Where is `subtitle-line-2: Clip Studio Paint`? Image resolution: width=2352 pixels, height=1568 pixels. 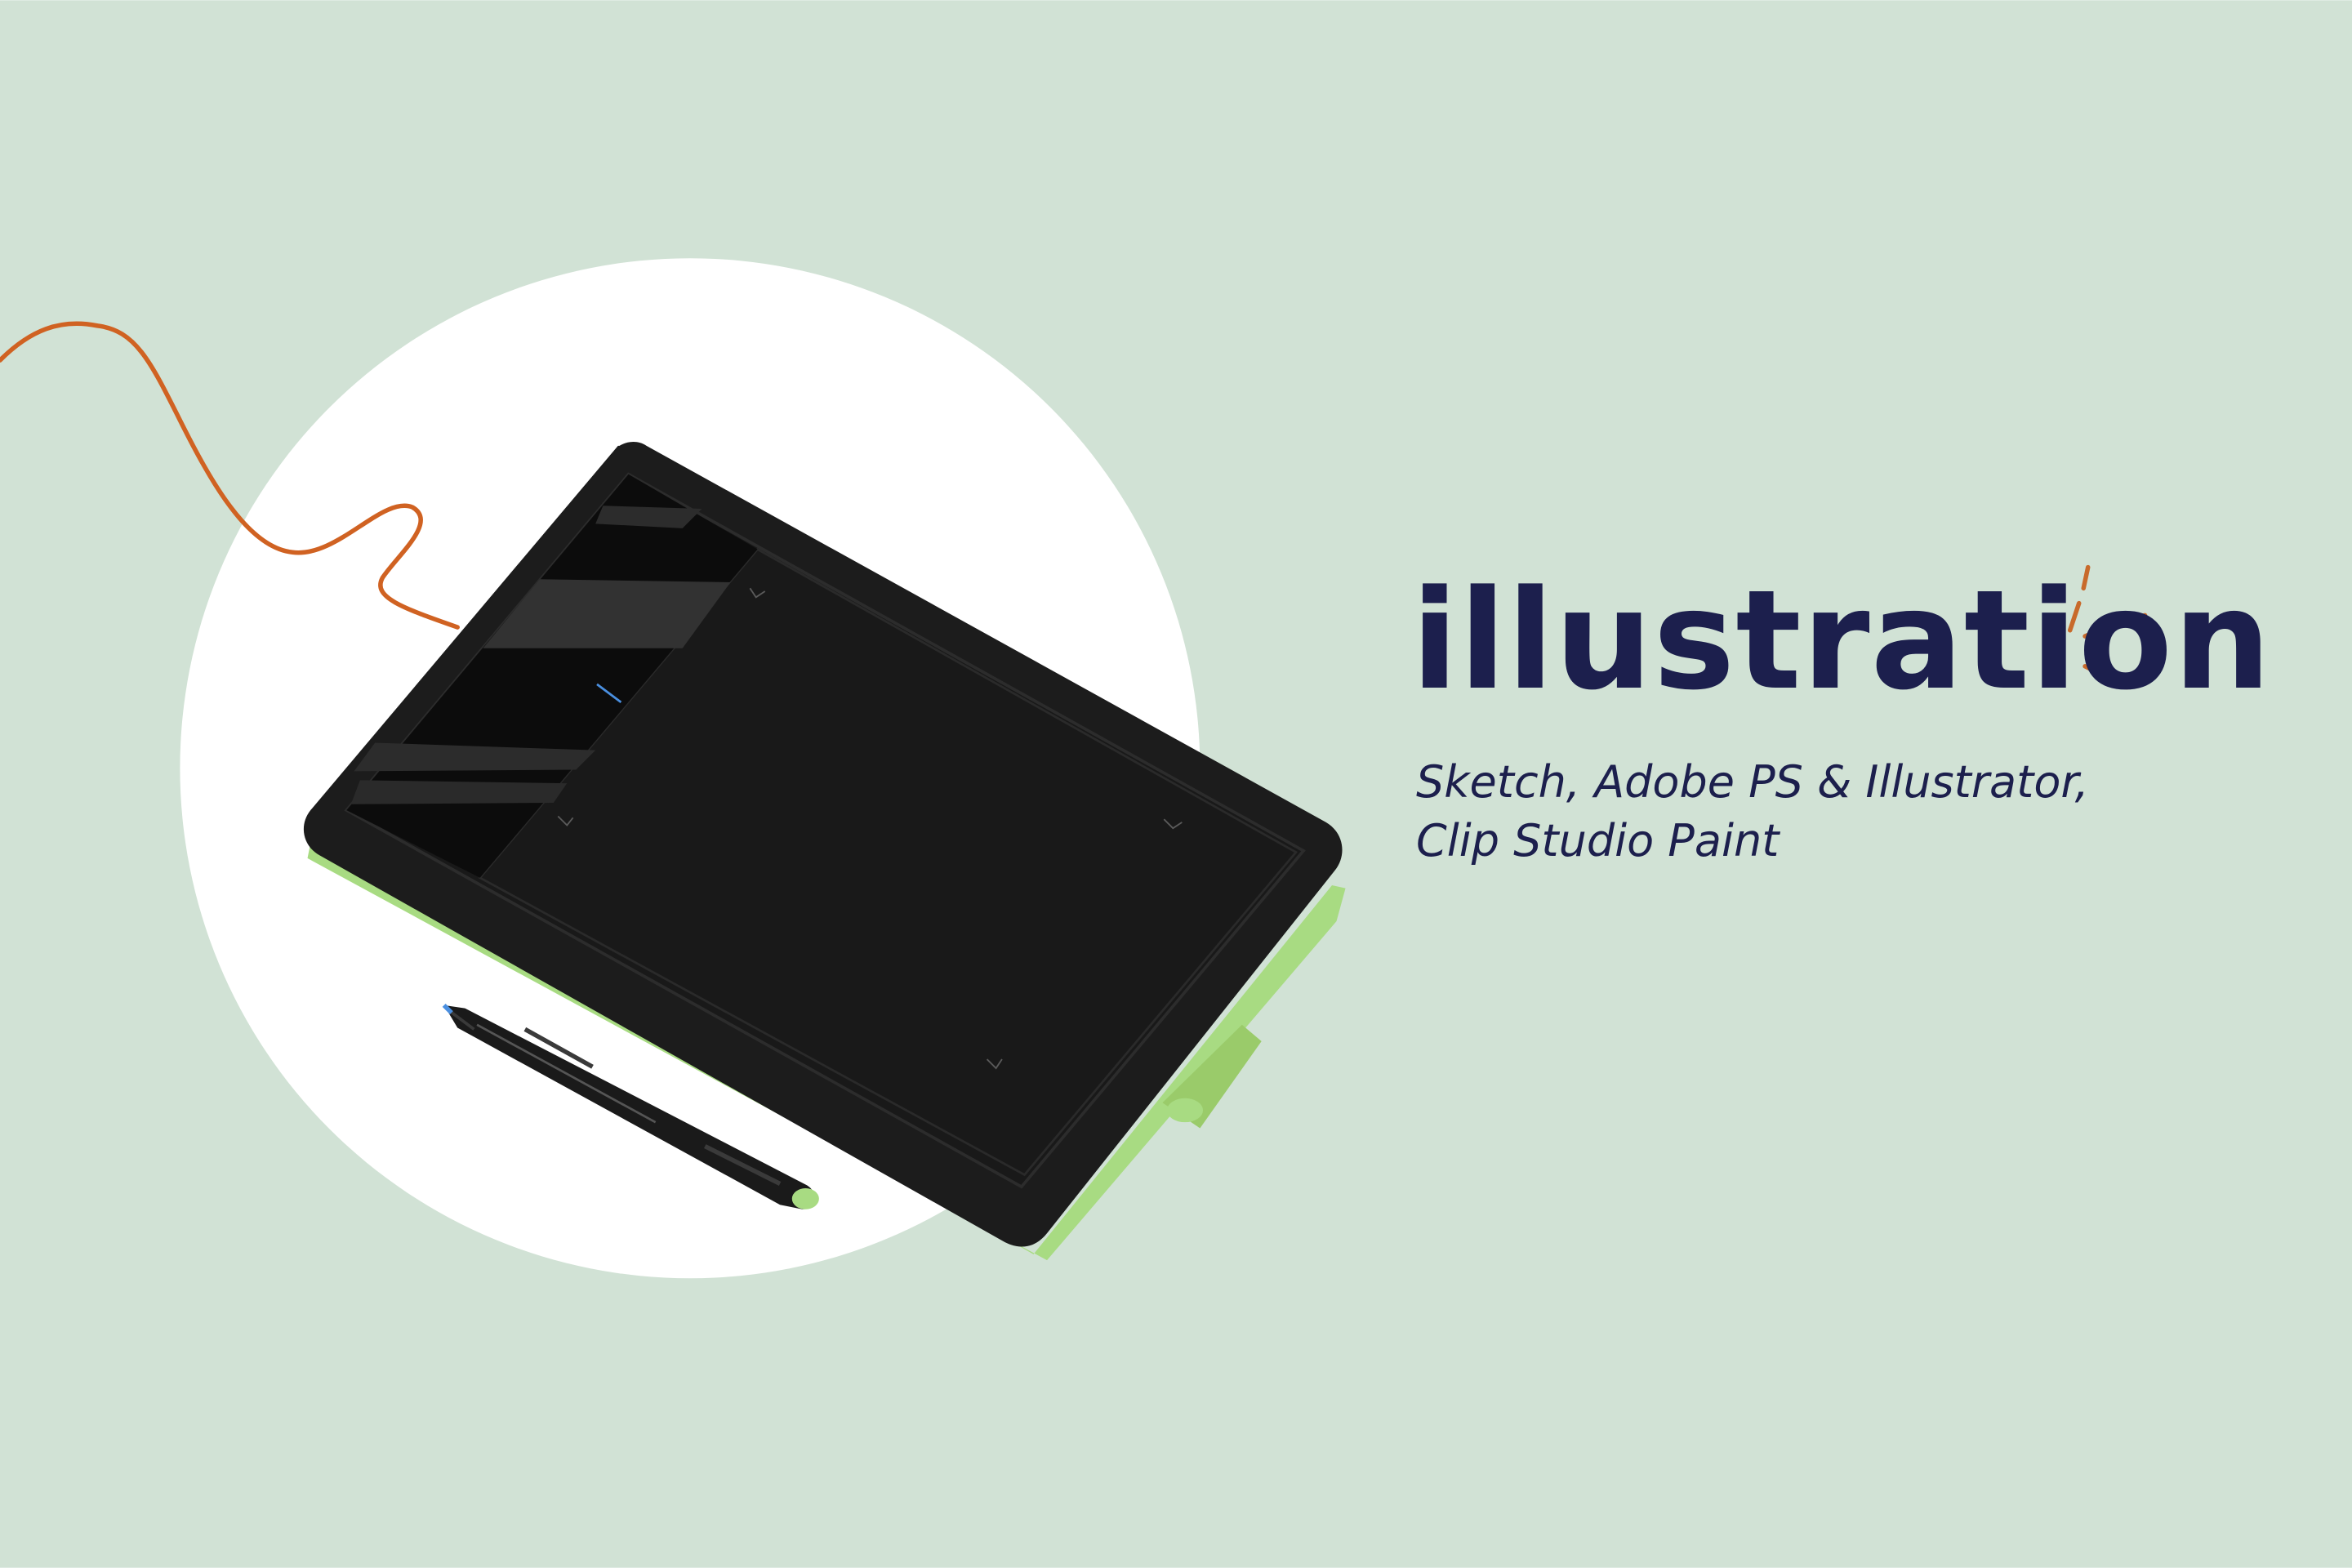 subtitle-line-2: Clip Studio Paint is located at coordinates (1598, 840).